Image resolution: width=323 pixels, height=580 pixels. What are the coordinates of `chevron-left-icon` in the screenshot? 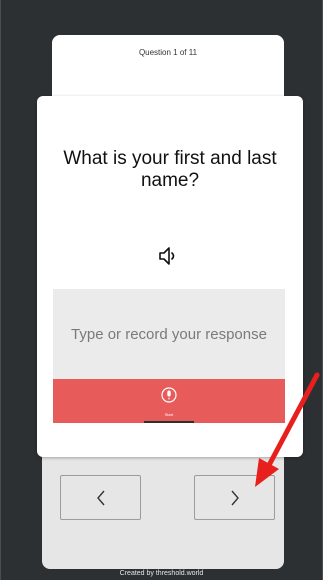 It's located at (100, 497).